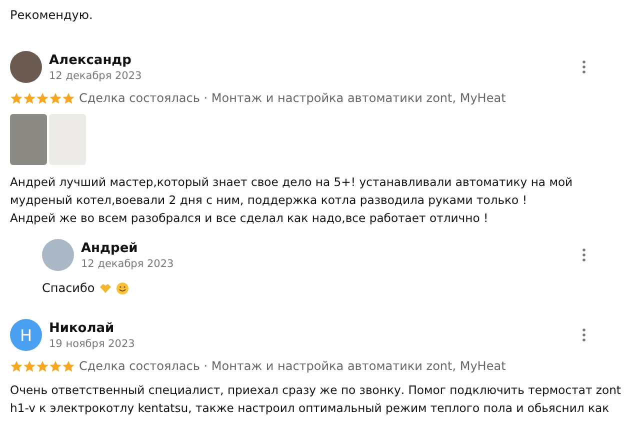  Describe the element at coordinates (26, 335) in the screenshot. I see `avatar-letter: Н` at that location.